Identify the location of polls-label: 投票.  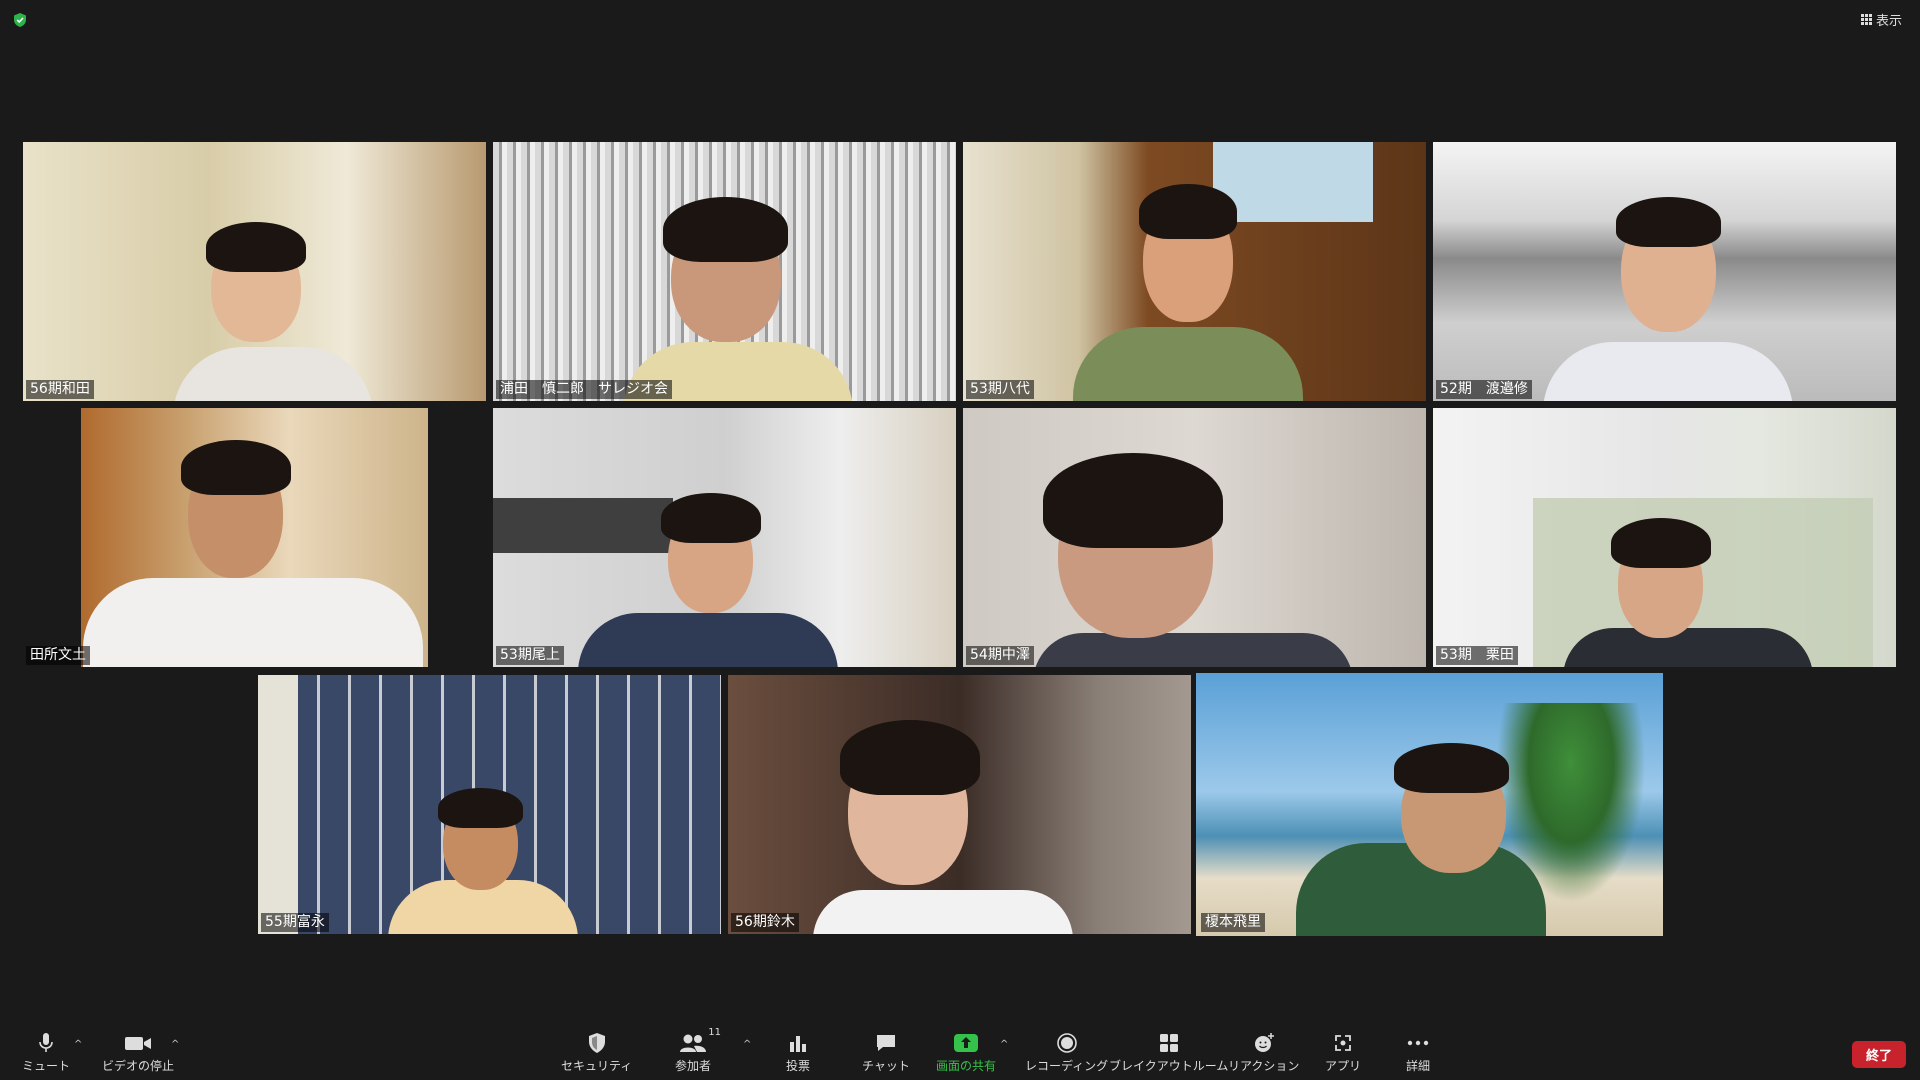
(798, 1066).